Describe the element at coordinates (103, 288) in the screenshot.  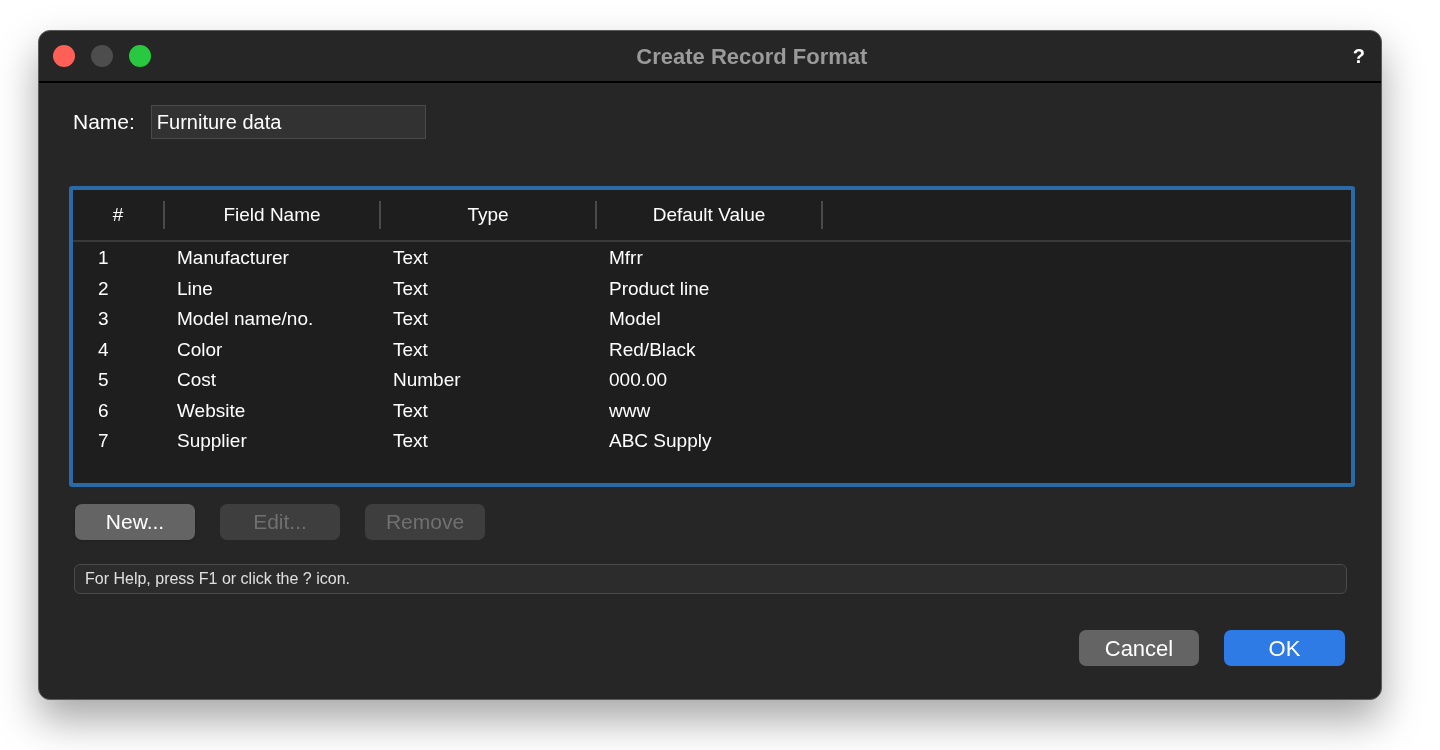
I see `table-cell: 2` at that location.